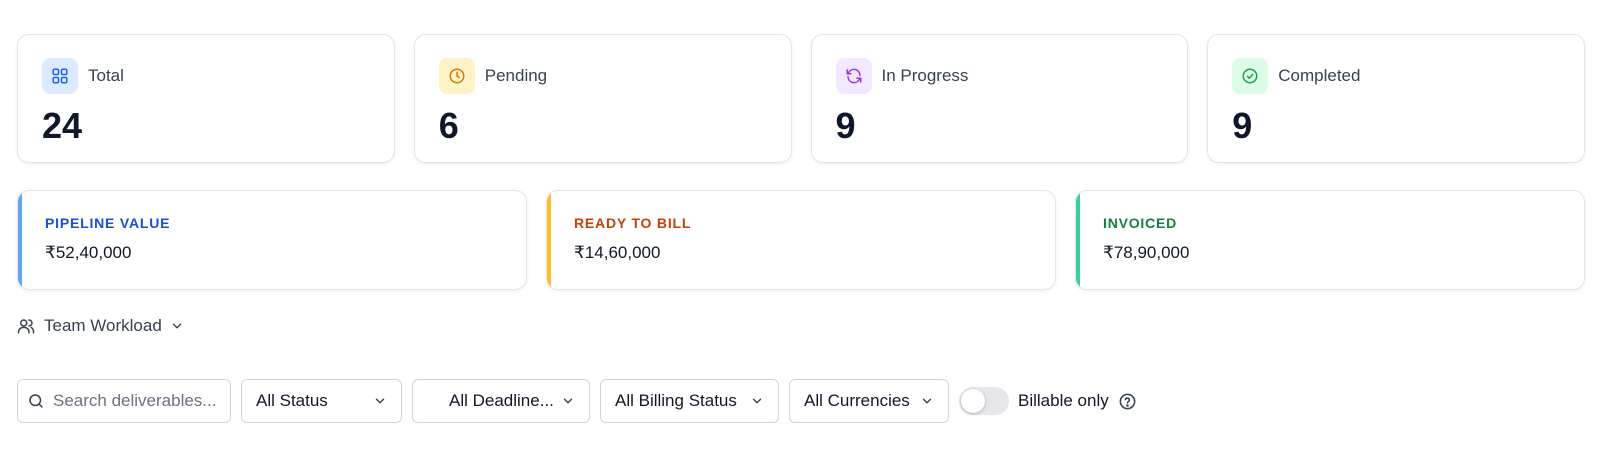  Describe the element at coordinates (516, 75) in the screenshot. I see `stat-label: Pending` at that location.